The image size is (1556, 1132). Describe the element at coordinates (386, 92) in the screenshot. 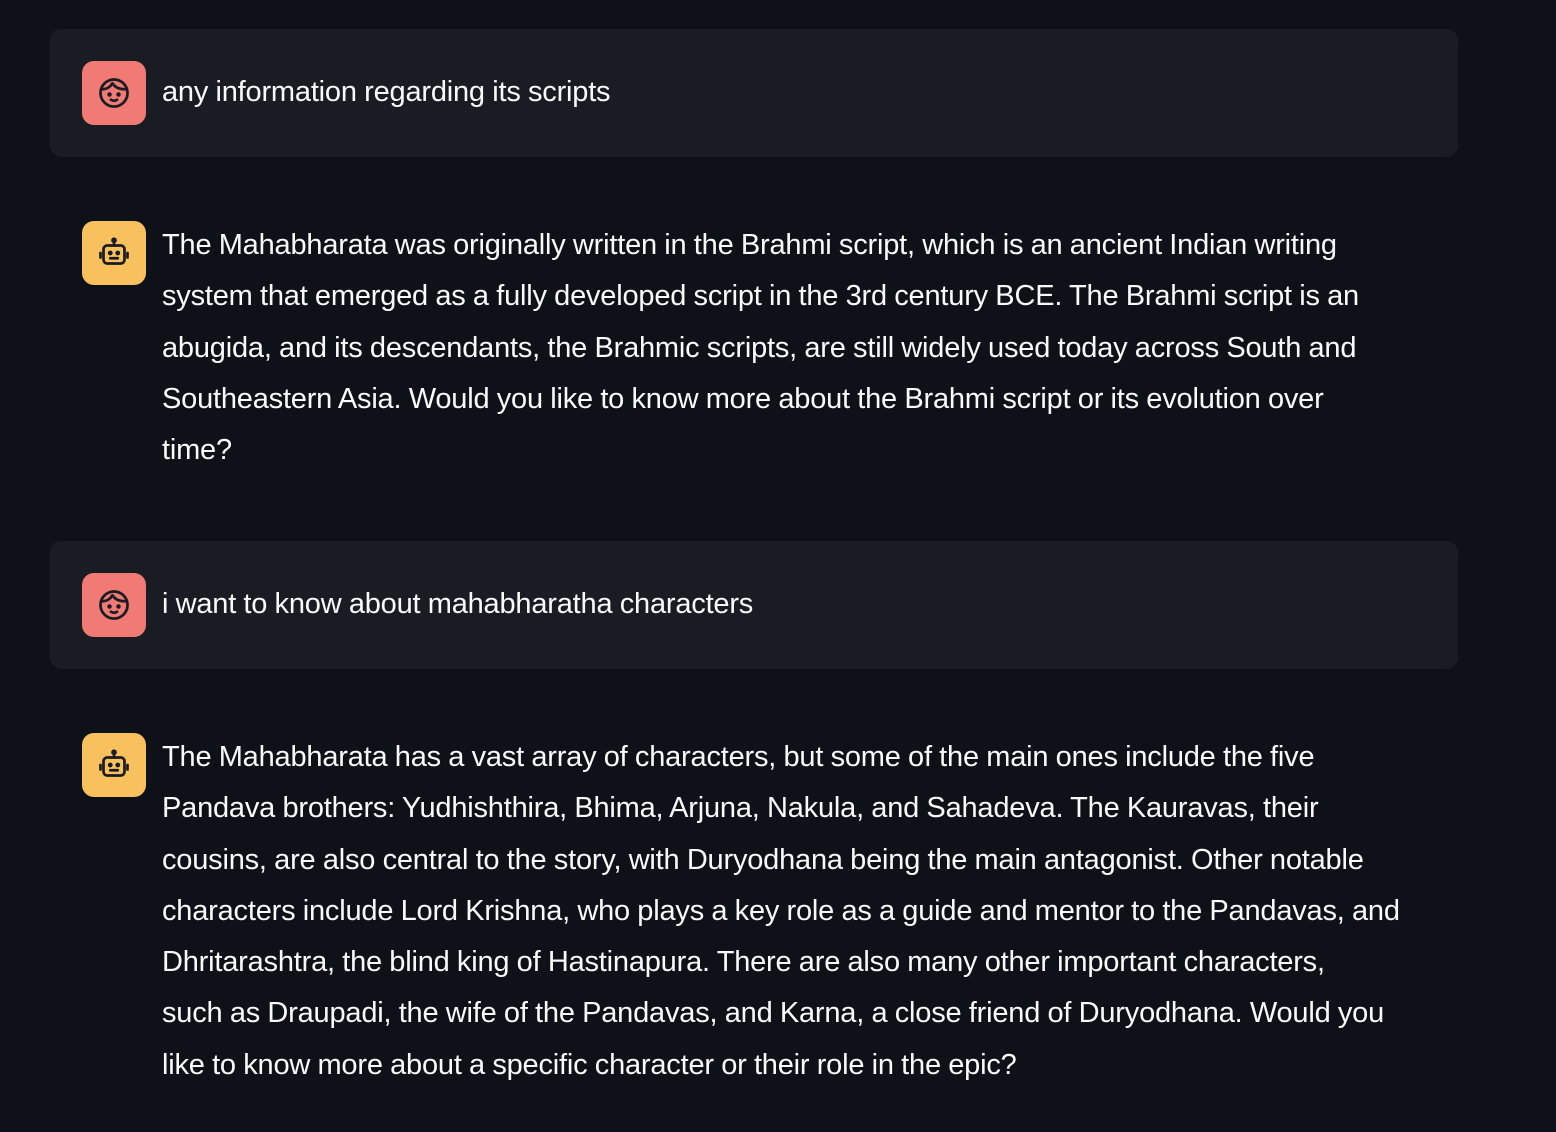

I see `message-line: any information regarding its scripts` at that location.